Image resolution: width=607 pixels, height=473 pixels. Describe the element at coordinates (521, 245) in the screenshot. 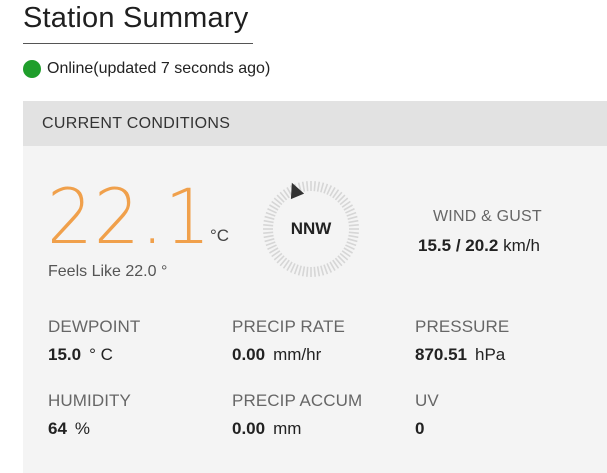

I see `wind-unit: km/h` at that location.